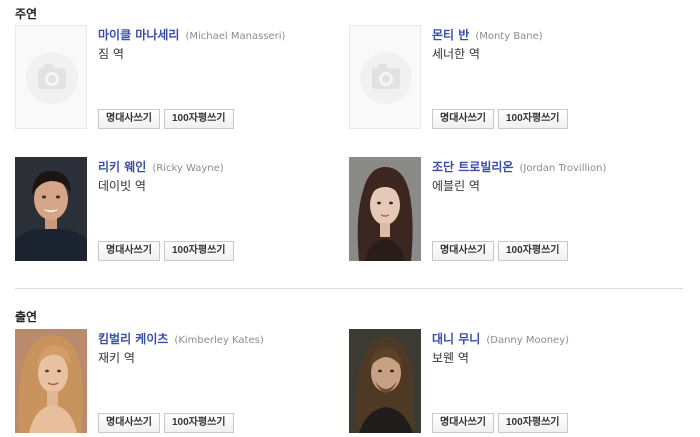 The image size is (700, 437). What do you see at coordinates (450, 358) in the screenshot?
I see `role-label: 보웬 역` at bounding box center [450, 358].